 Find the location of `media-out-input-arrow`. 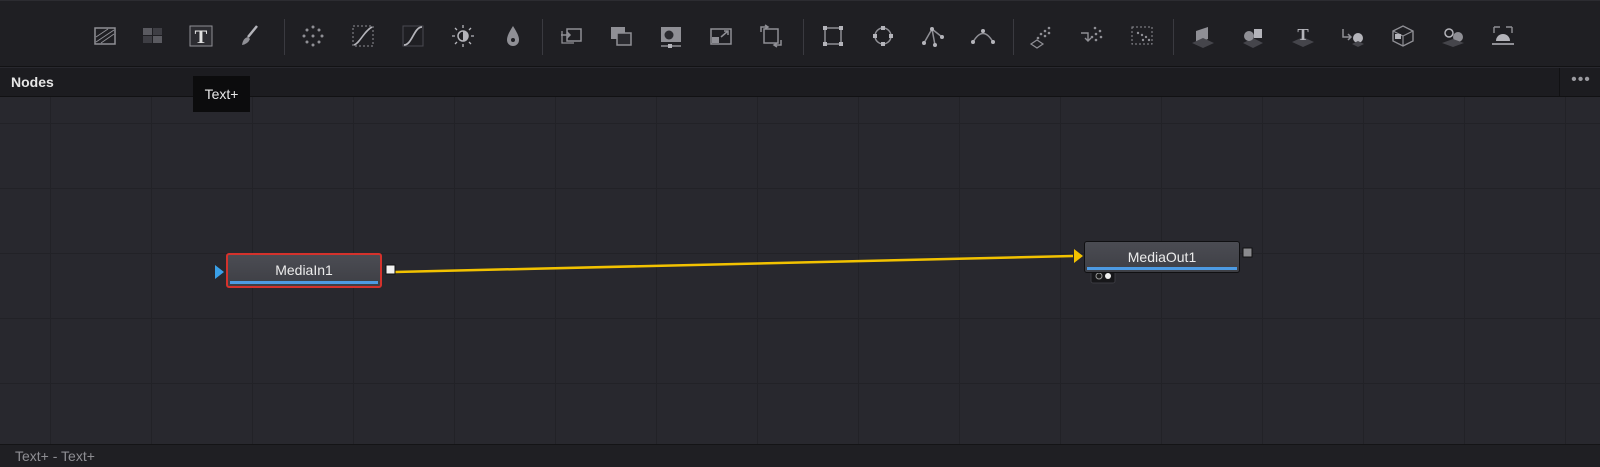

media-out-input-arrow is located at coordinates (1078, 256).